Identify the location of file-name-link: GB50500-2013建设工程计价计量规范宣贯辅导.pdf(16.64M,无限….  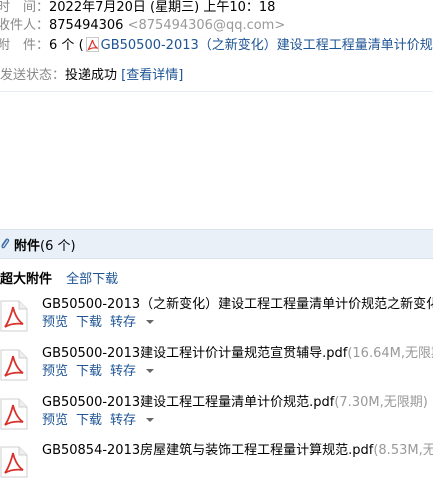
(237, 354).